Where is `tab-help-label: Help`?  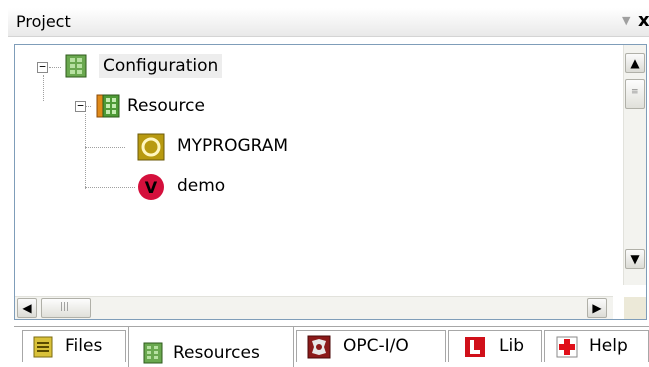 tab-help-label: Help is located at coordinates (608, 346).